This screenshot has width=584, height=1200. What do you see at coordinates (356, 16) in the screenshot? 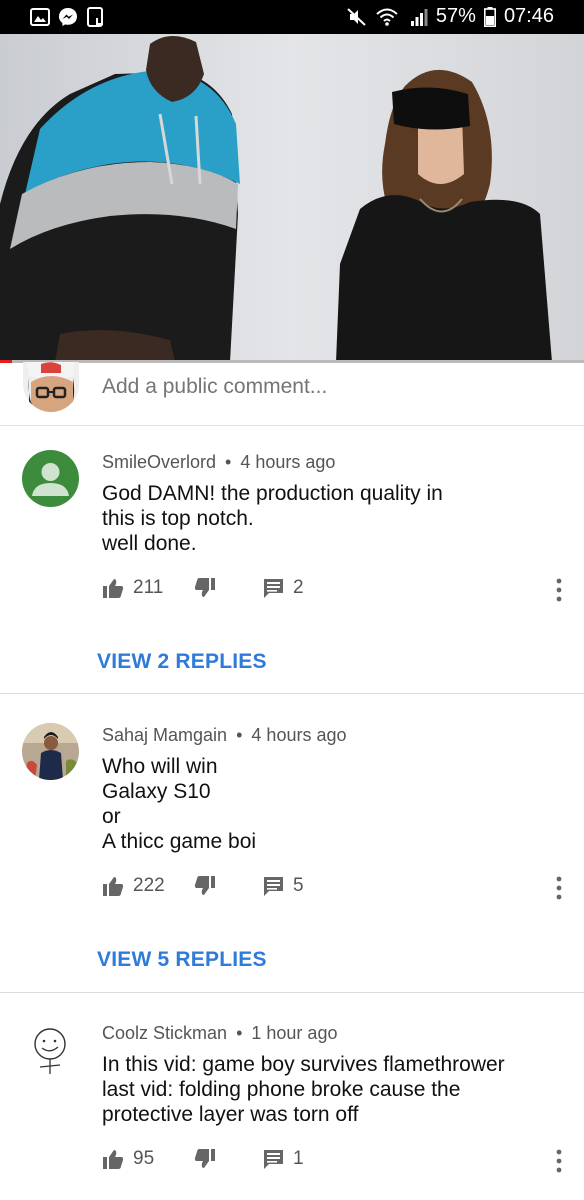
I see `mute-icon` at bounding box center [356, 16].